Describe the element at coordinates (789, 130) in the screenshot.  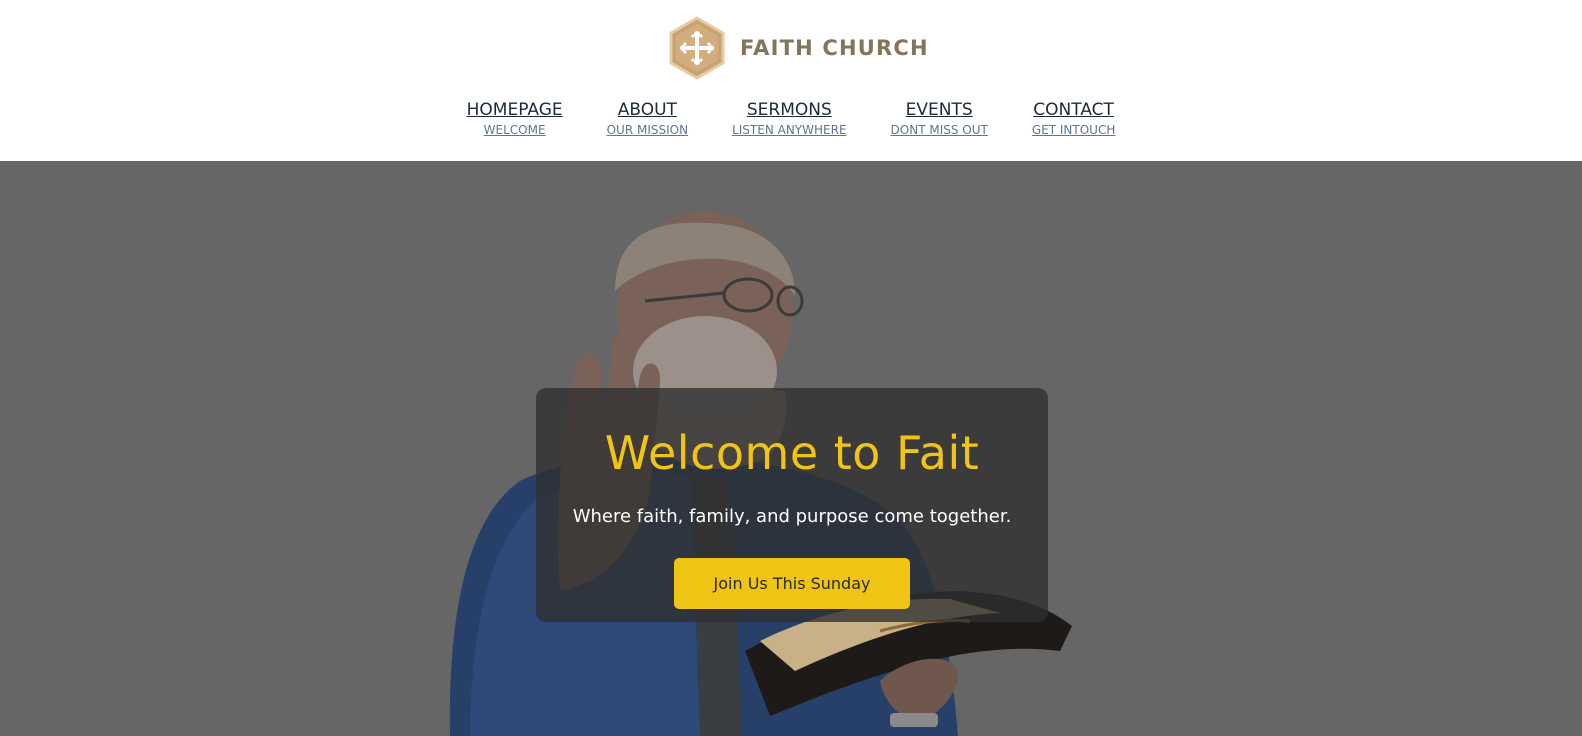
I see `nav-subtitle: LISTEN ANYWHERE` at that location.